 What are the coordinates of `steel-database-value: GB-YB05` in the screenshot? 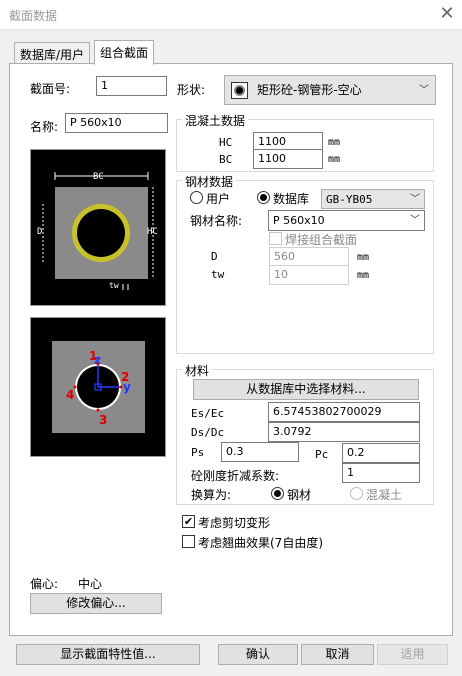 It's located at (349, 199).